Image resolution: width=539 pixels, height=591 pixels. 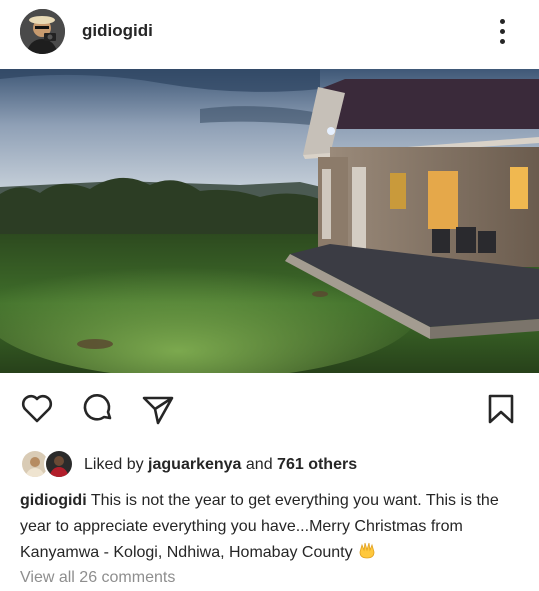 What do you see at coordinates (117, 31) in the screenshot?
I see `post-username: gidiogidi` at bounding box center [117, 31].